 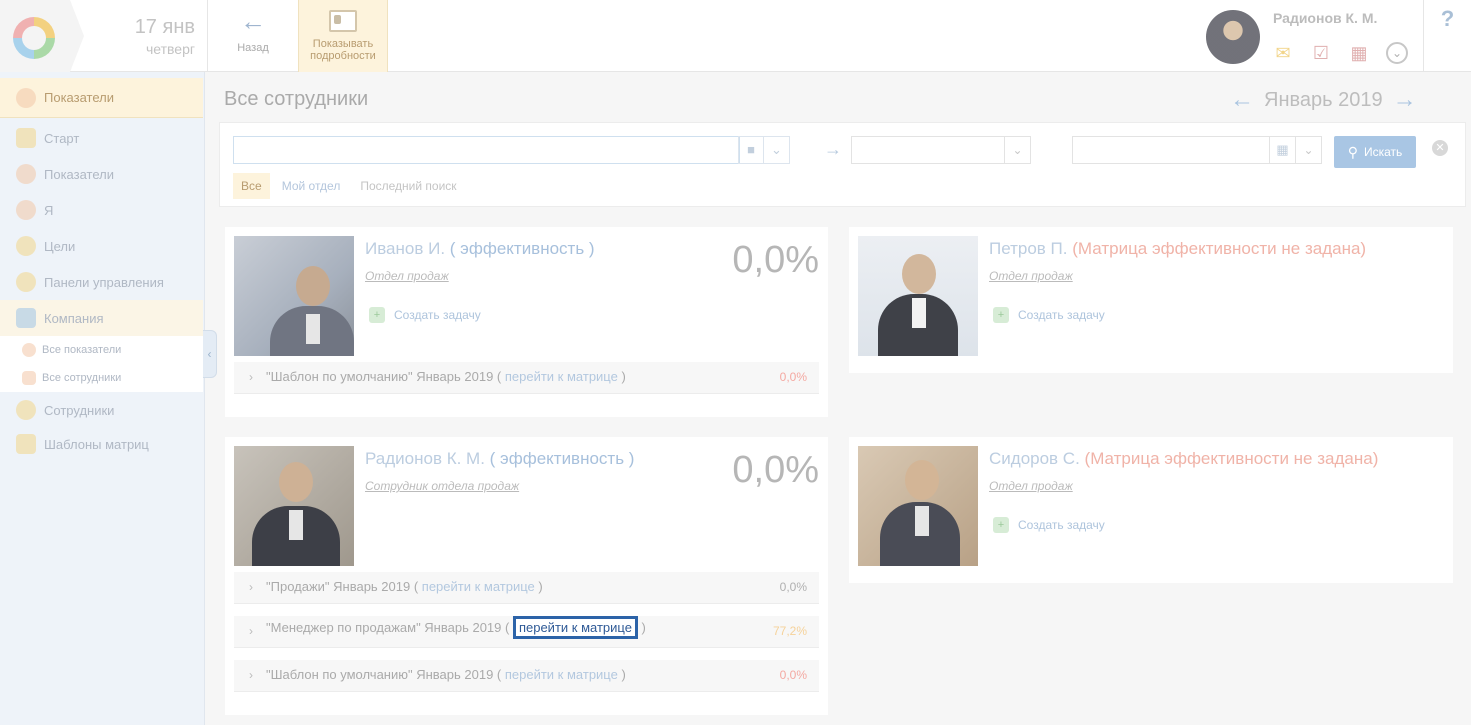 I want to click on sidebar-item-dashboards: Панели управления, so click(x=101, y=282).